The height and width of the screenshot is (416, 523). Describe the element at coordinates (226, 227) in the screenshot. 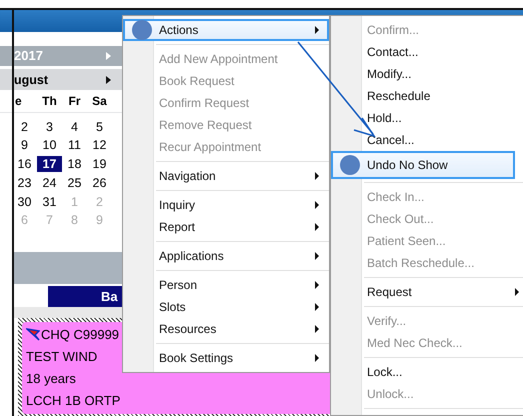

I see `menu-item: Report` at that location.